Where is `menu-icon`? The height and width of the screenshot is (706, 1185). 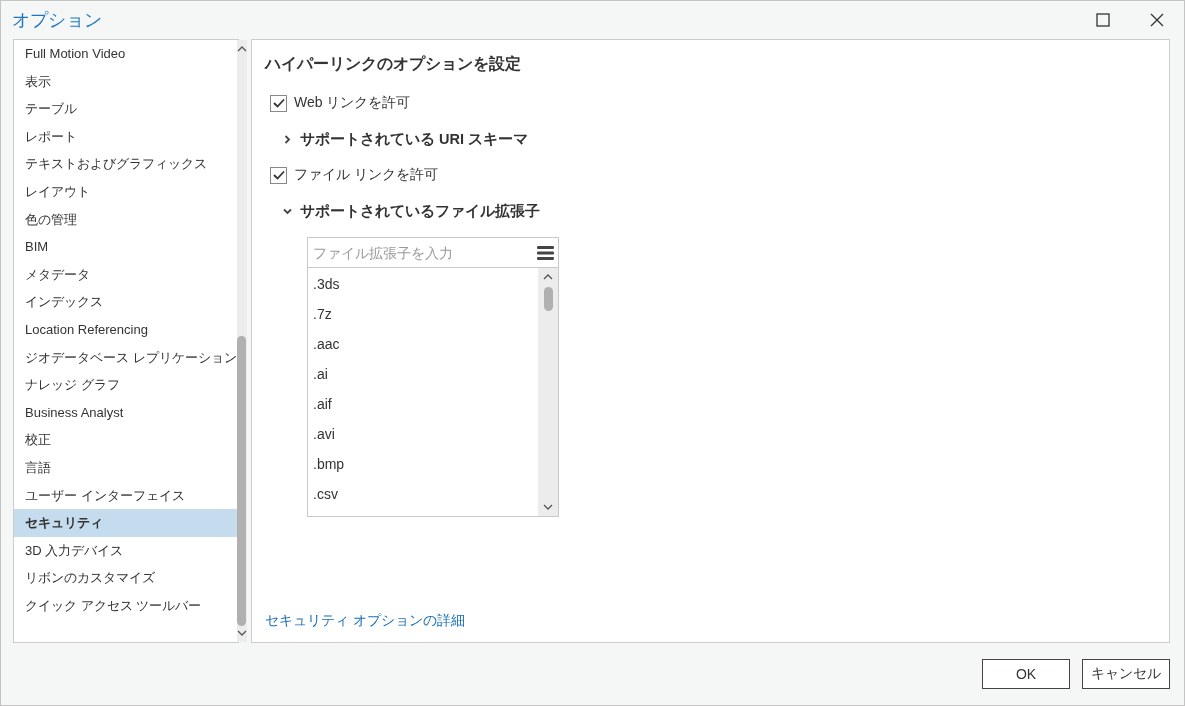
menu-icon is located at coordinates (545, 252).